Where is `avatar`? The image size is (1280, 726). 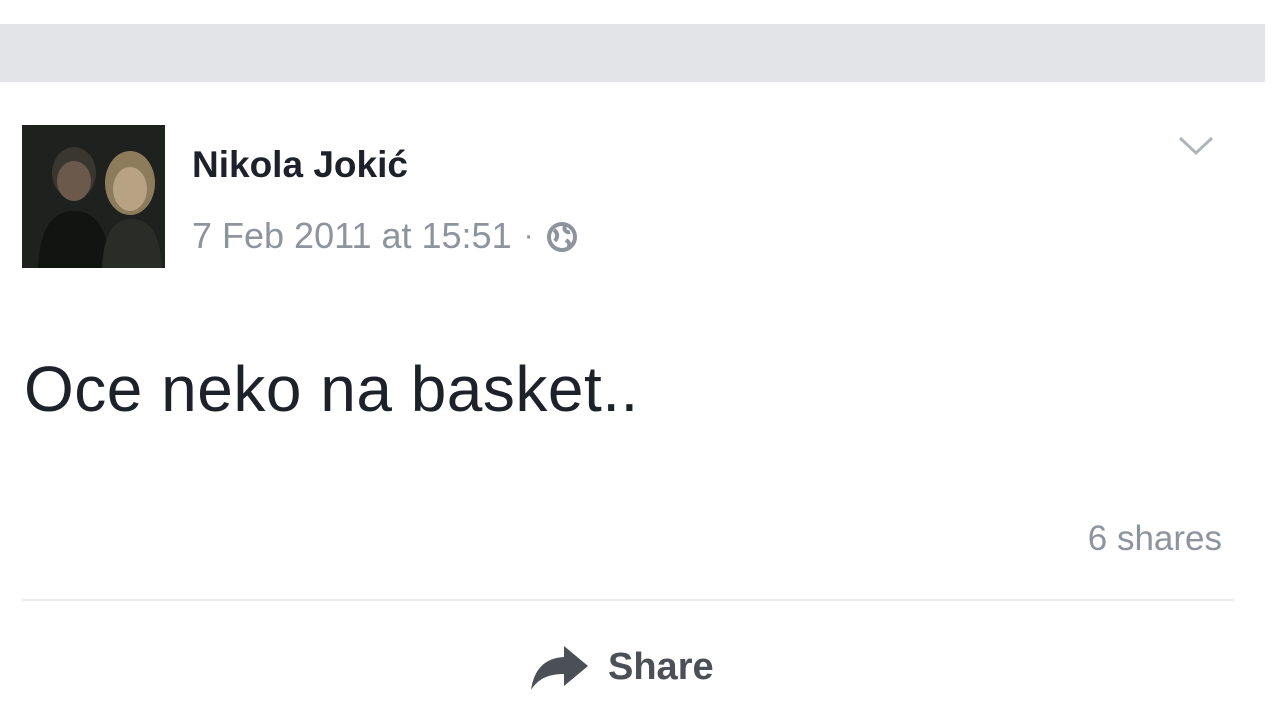 avatar is located at coordinates (93, 196).